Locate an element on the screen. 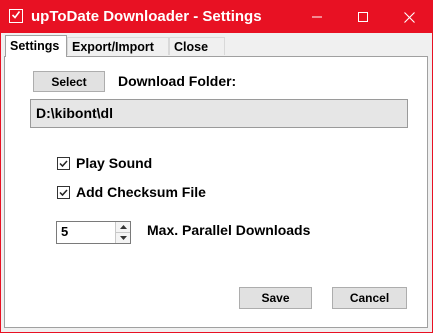  minimize-icon is located at coordinates (317, 17).